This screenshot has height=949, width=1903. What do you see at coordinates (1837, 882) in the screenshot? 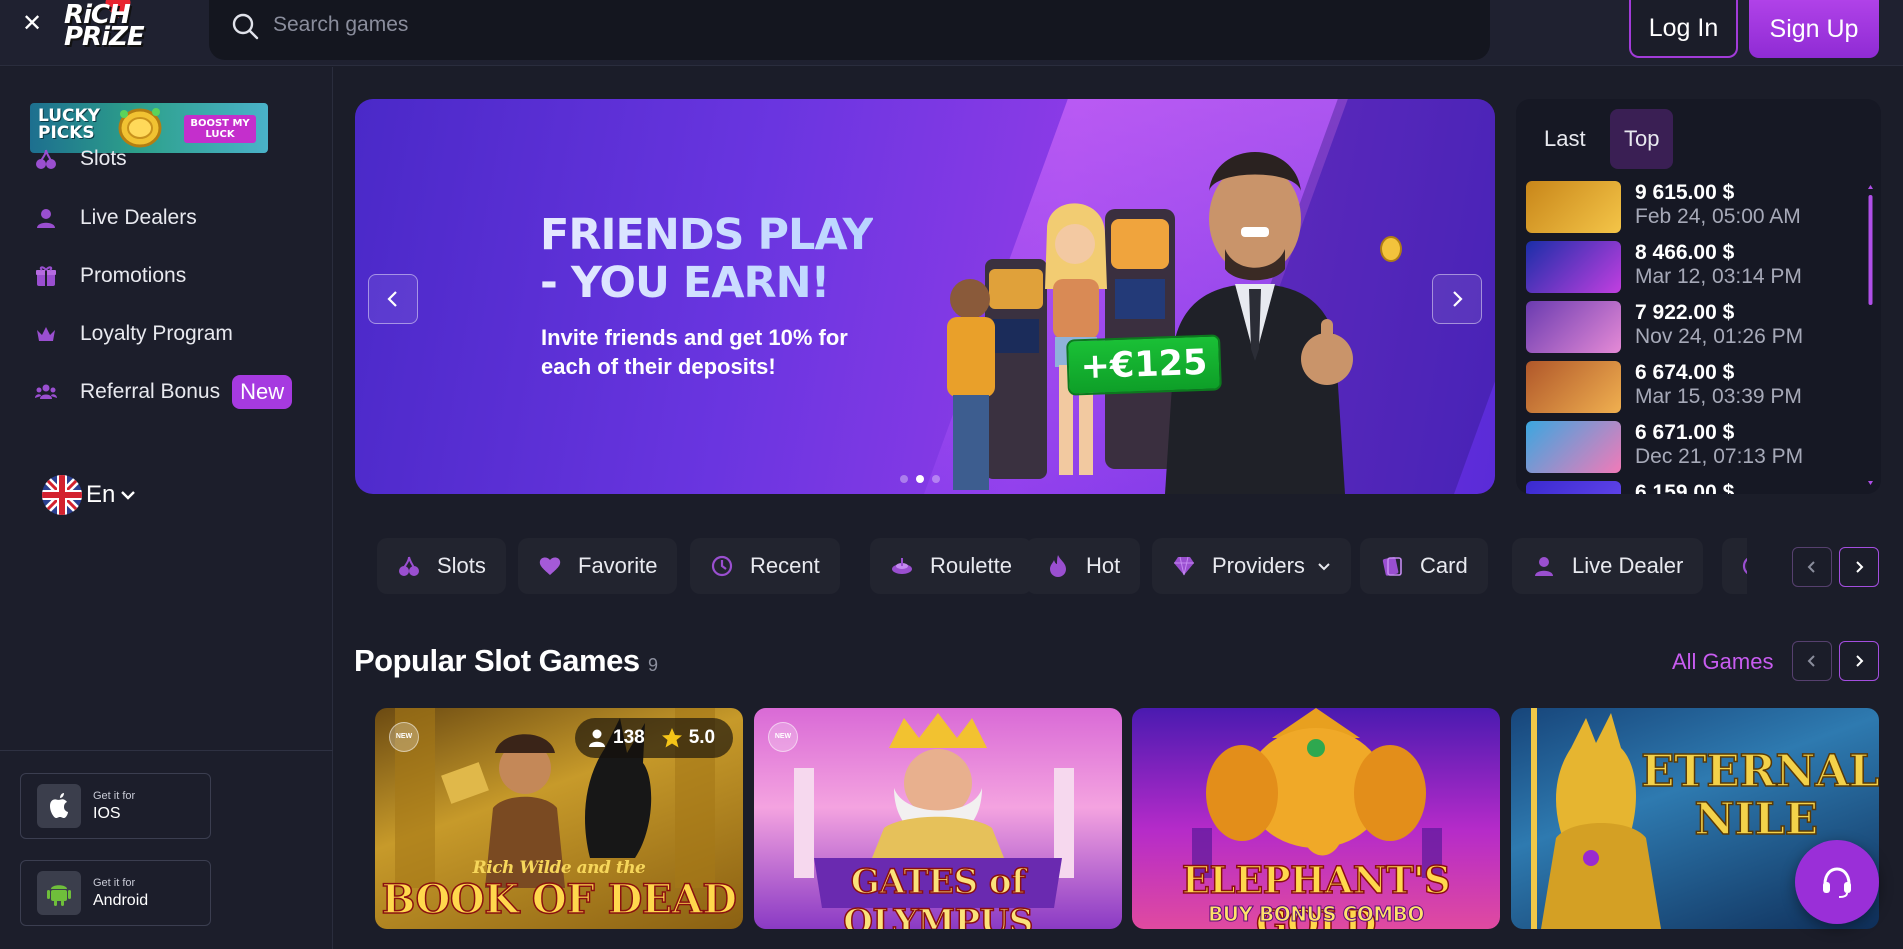
I see `support-chat-button` at bounding box center [1837, 882].